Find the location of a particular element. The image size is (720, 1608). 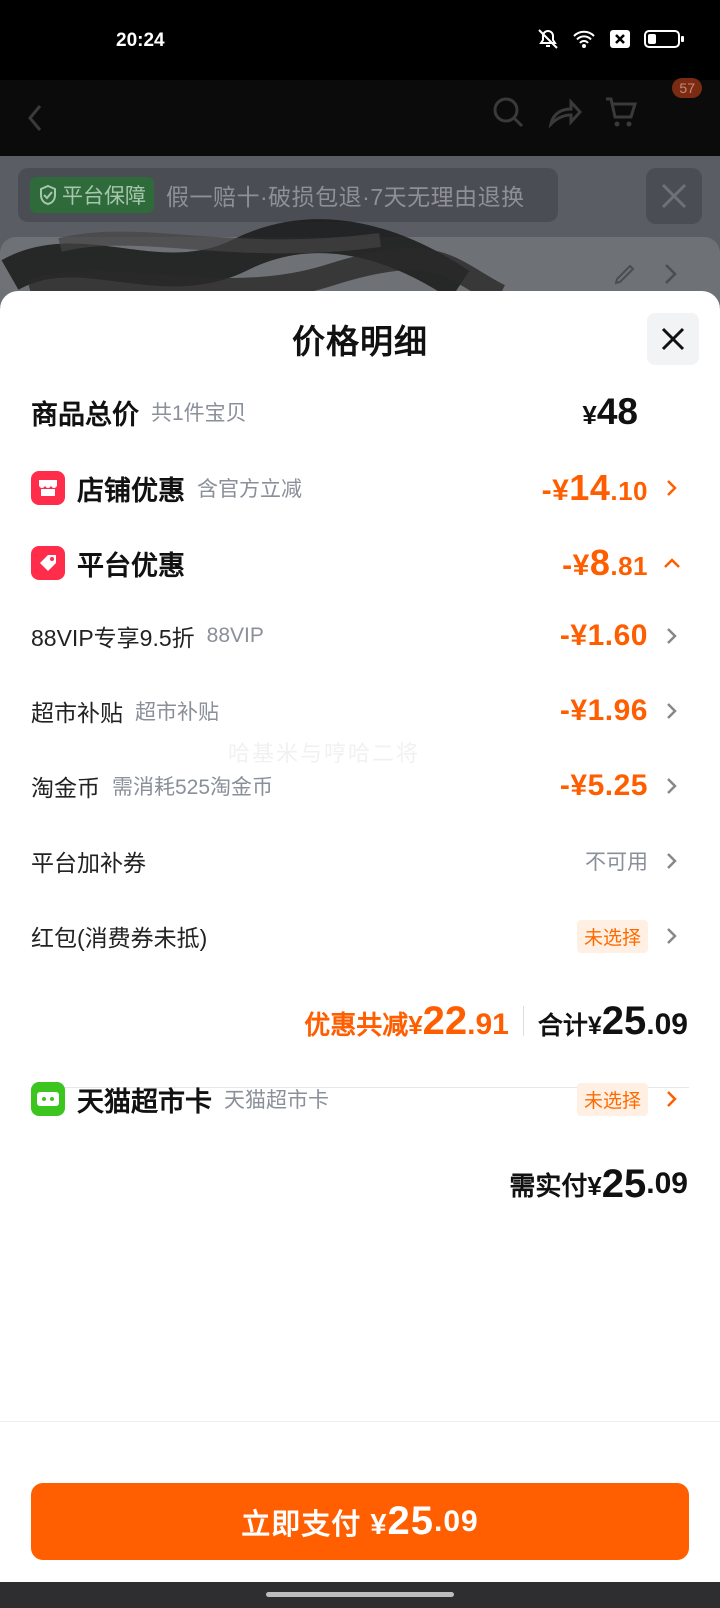

row-supermarket-subsidy: 超市补贴 超市补贴 -¥1.96 is located at coordinates (358, 711).